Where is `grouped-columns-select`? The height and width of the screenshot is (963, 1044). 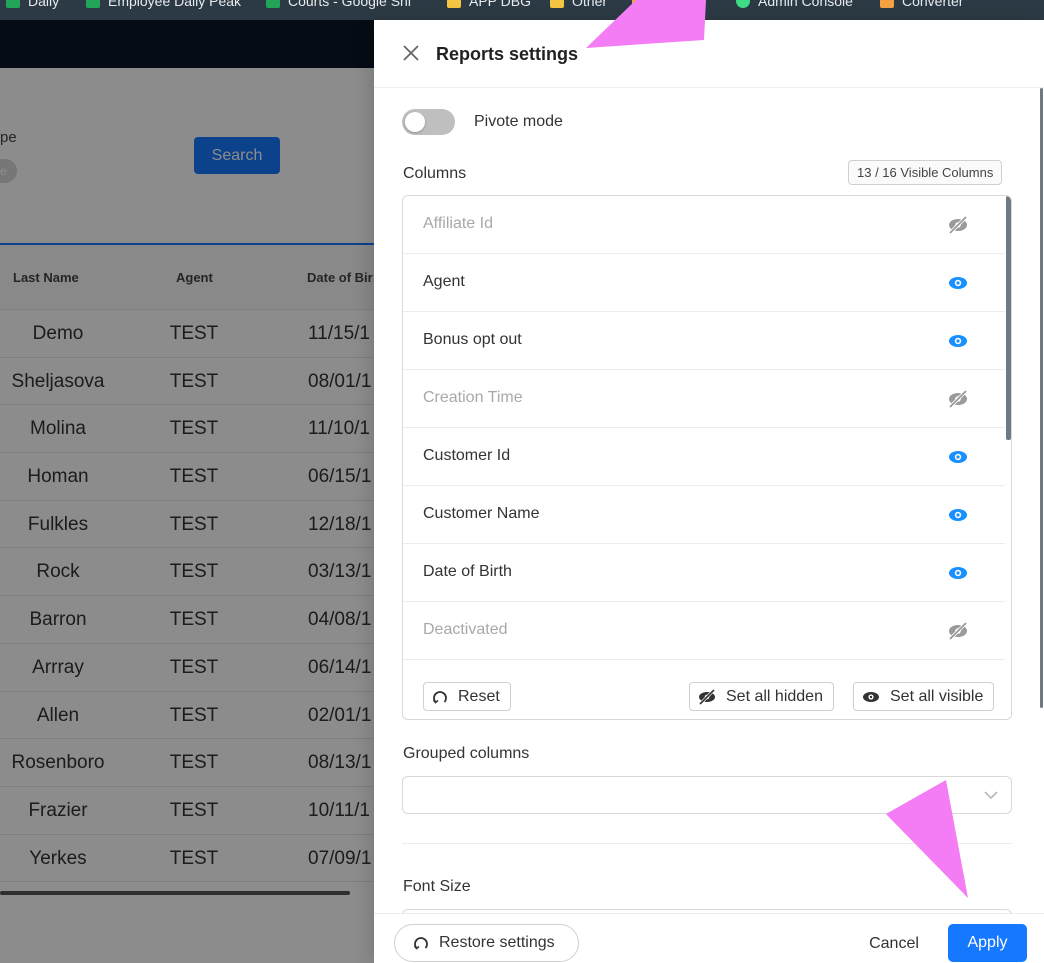 grouped-columns-select is located at coordinates (707, 795).